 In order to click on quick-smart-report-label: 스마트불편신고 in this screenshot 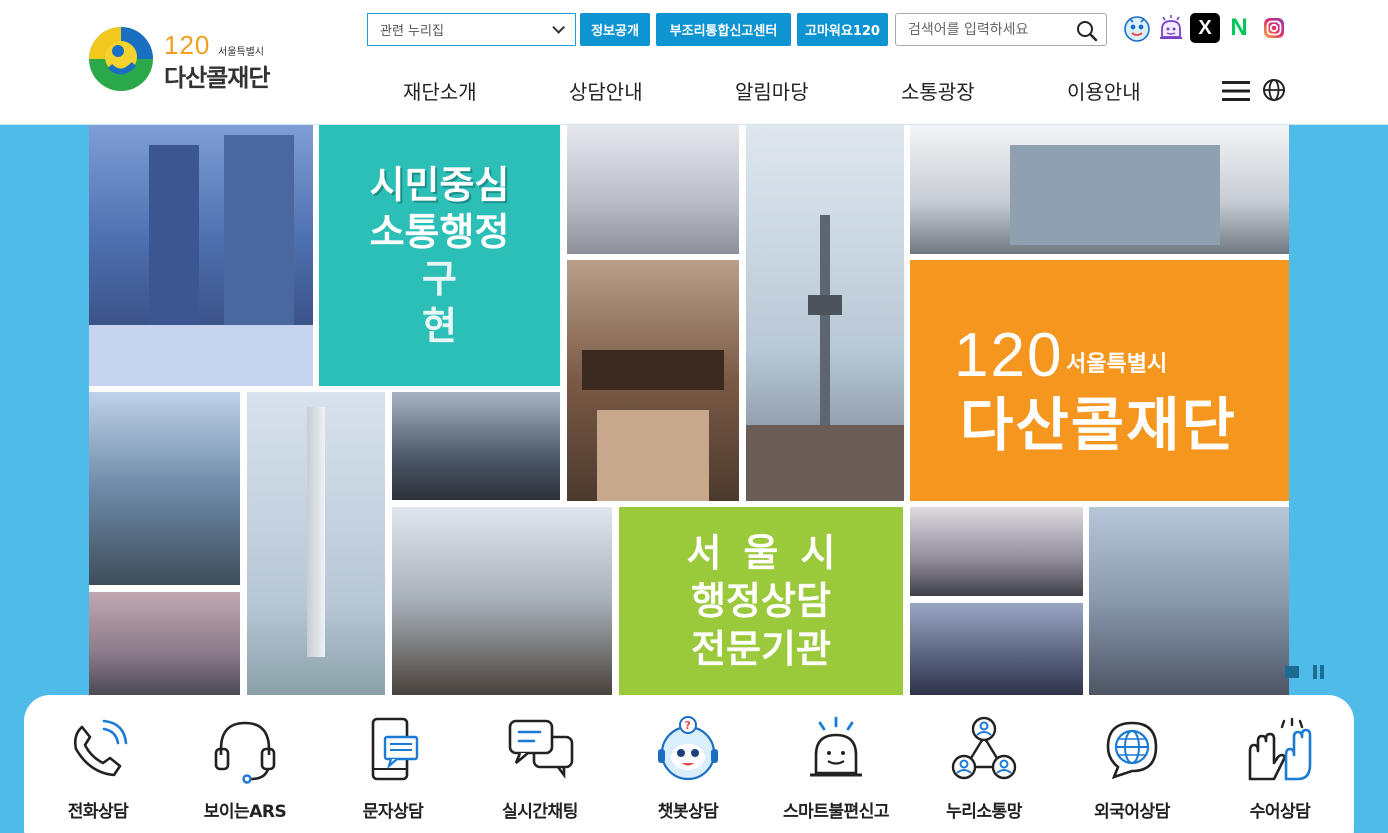, I will do `click(836, 812)`.